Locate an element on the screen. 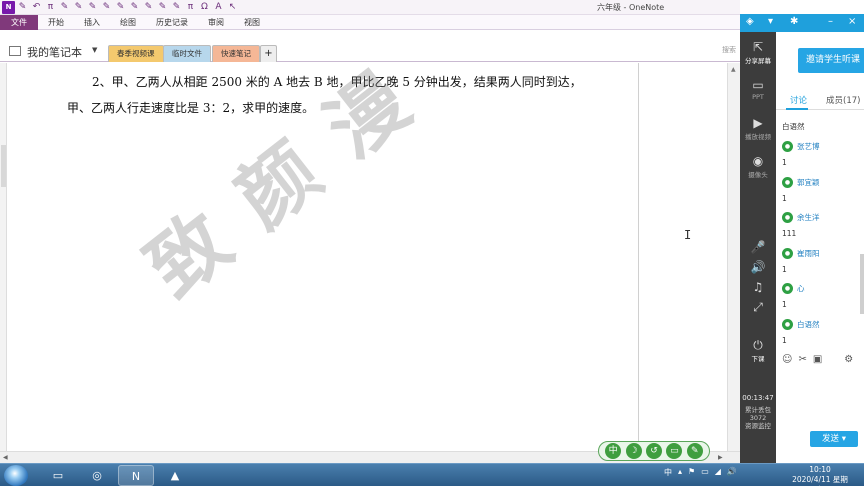  tab-home: 开始 is located at coordinates (56, 22).